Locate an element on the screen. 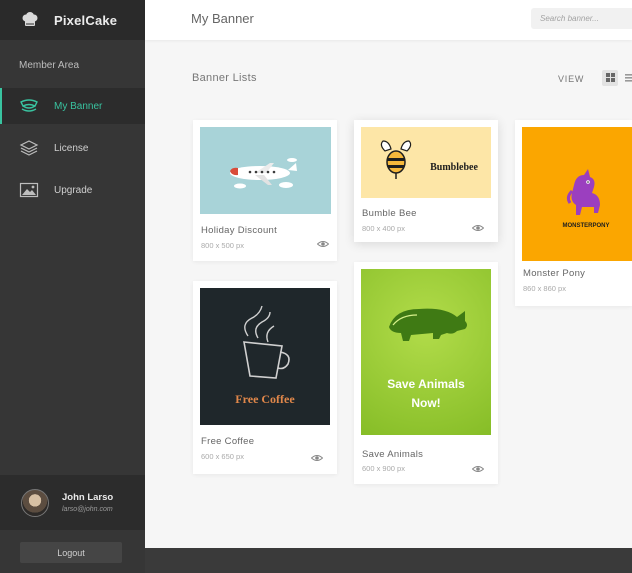 The height and width of the screenshot is (573, 632). user-info: John Larso larso@john.com is located at coordinates (87, 502).